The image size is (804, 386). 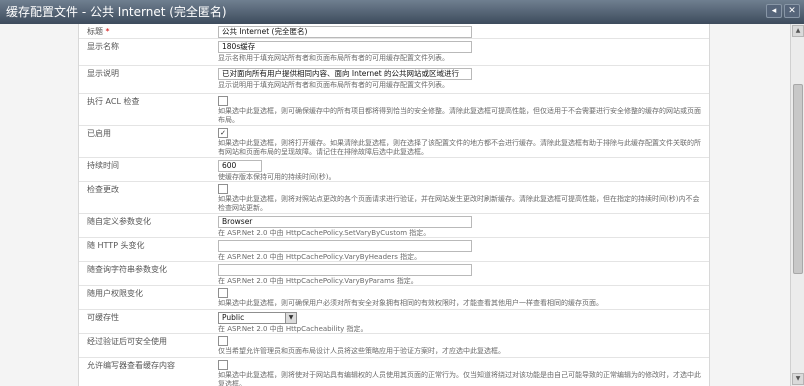 What do you see at coordinates (402, 12) in the screenshot?
I see `window-titlebar: 缓存配置文件 - 公共 Internet (完全匿名) ◂ ✕` at bounding box center [402, 12].